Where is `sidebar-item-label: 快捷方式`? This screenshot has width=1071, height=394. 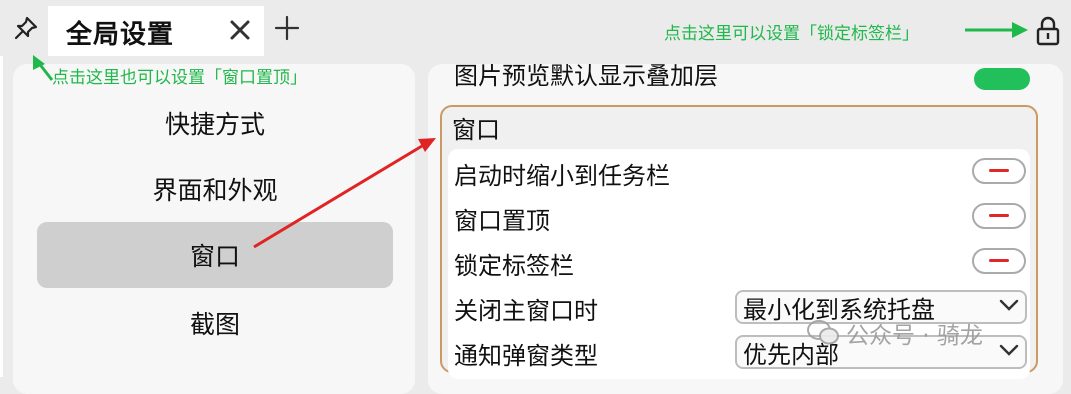 sidebar-item-label: 快捷方式 is located at coordinates (214, 124).